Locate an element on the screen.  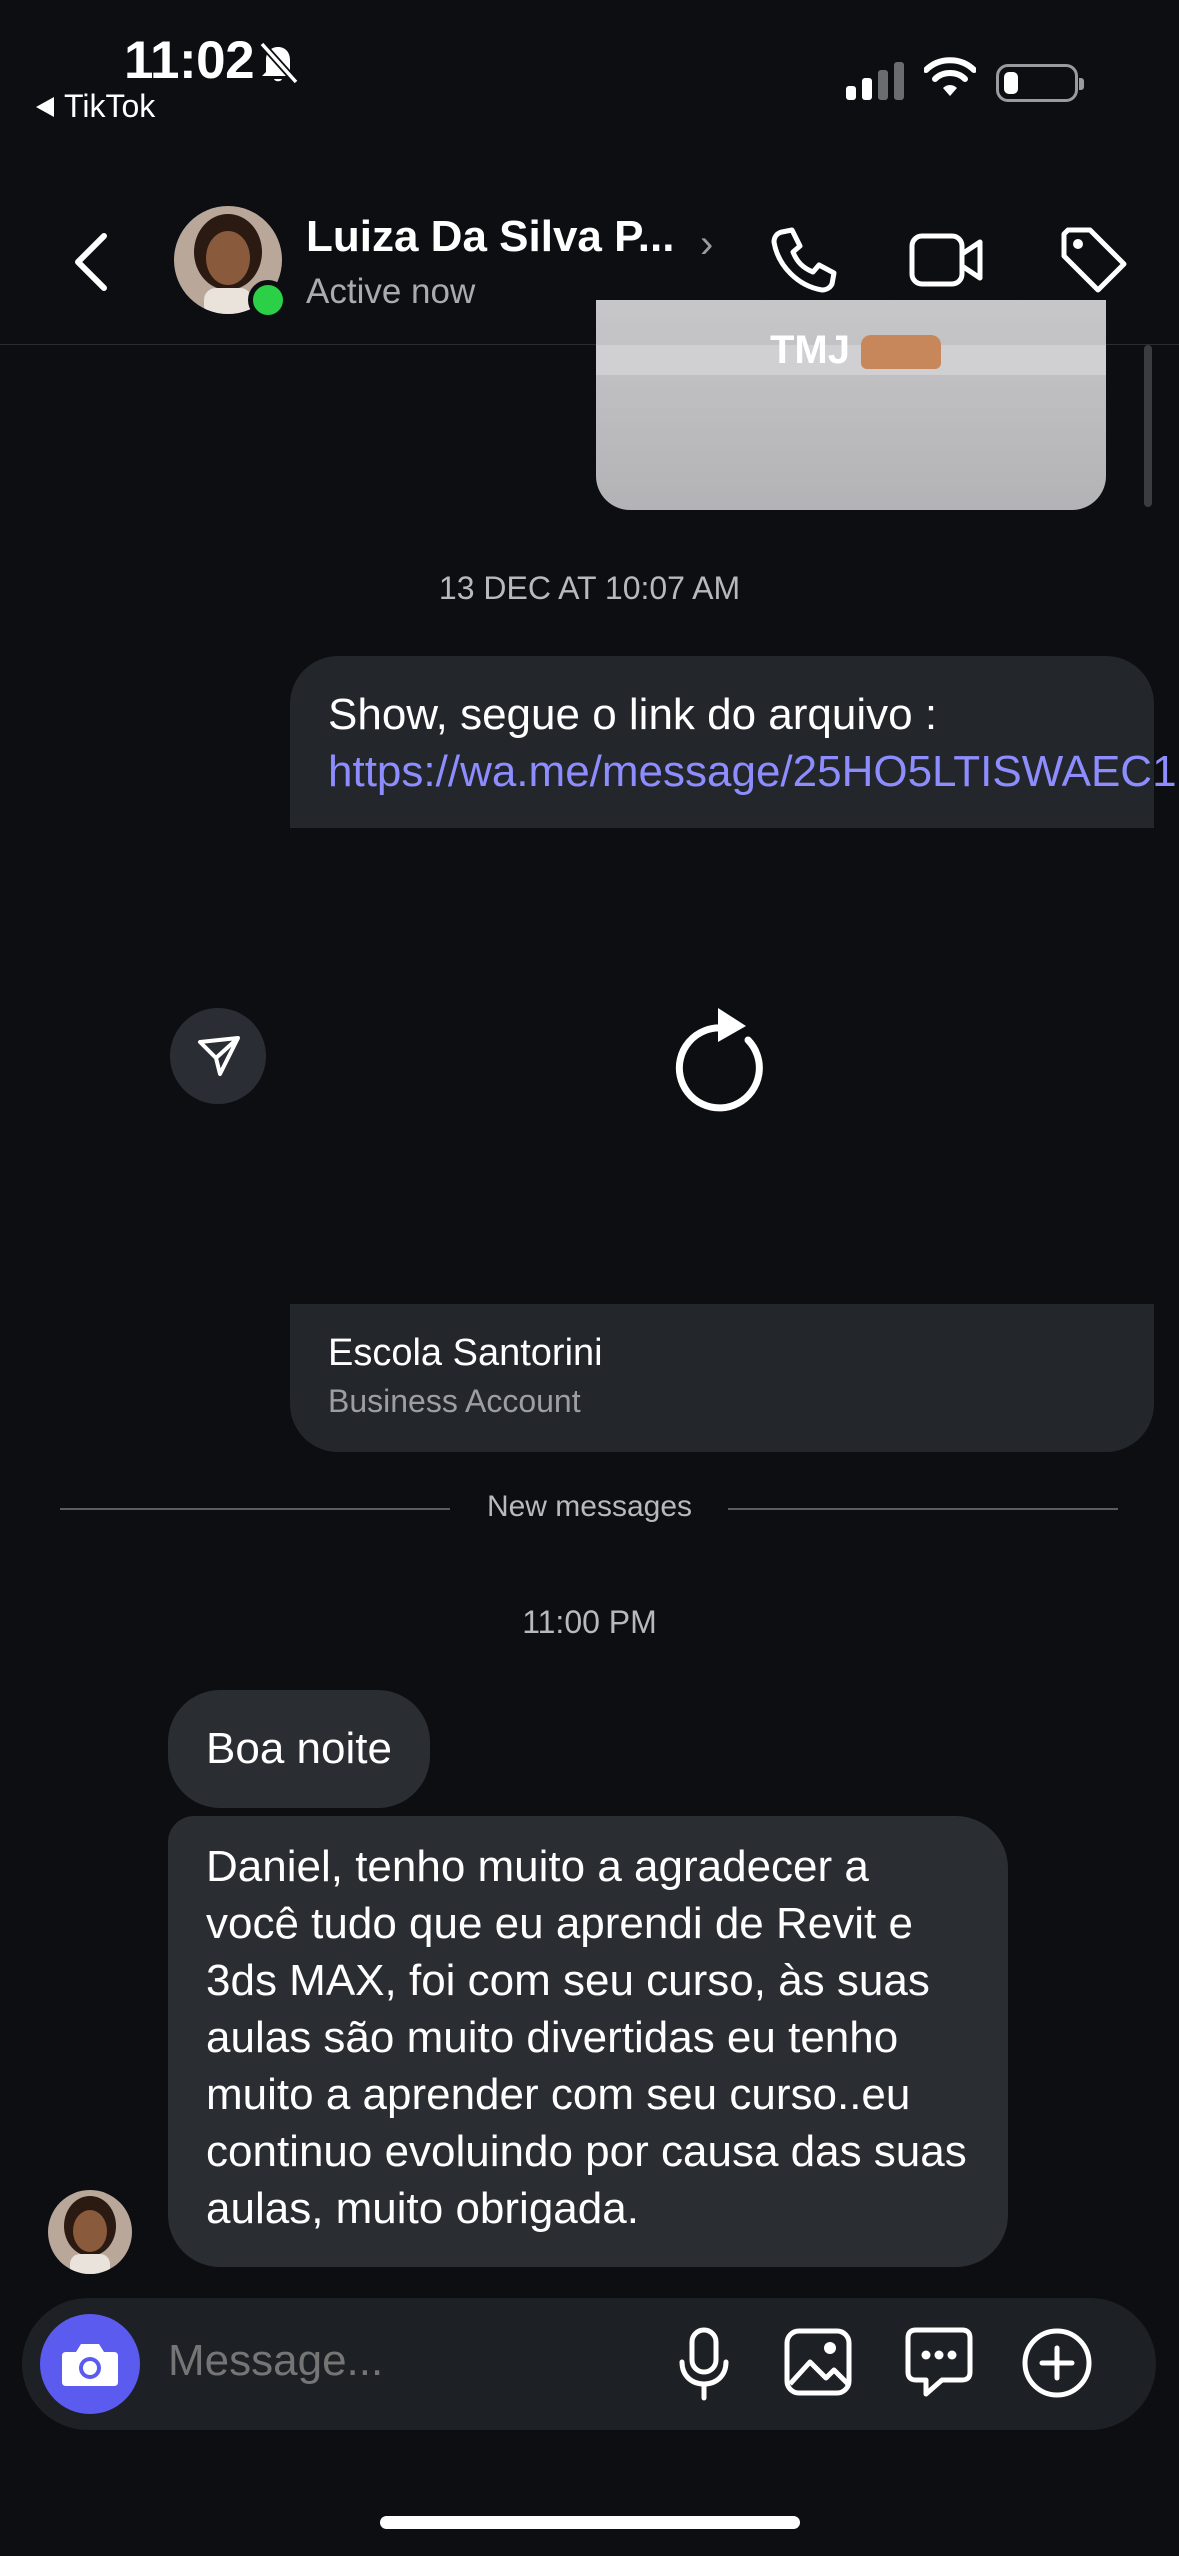
refresh-icon is located at coordinates (722, 1060).